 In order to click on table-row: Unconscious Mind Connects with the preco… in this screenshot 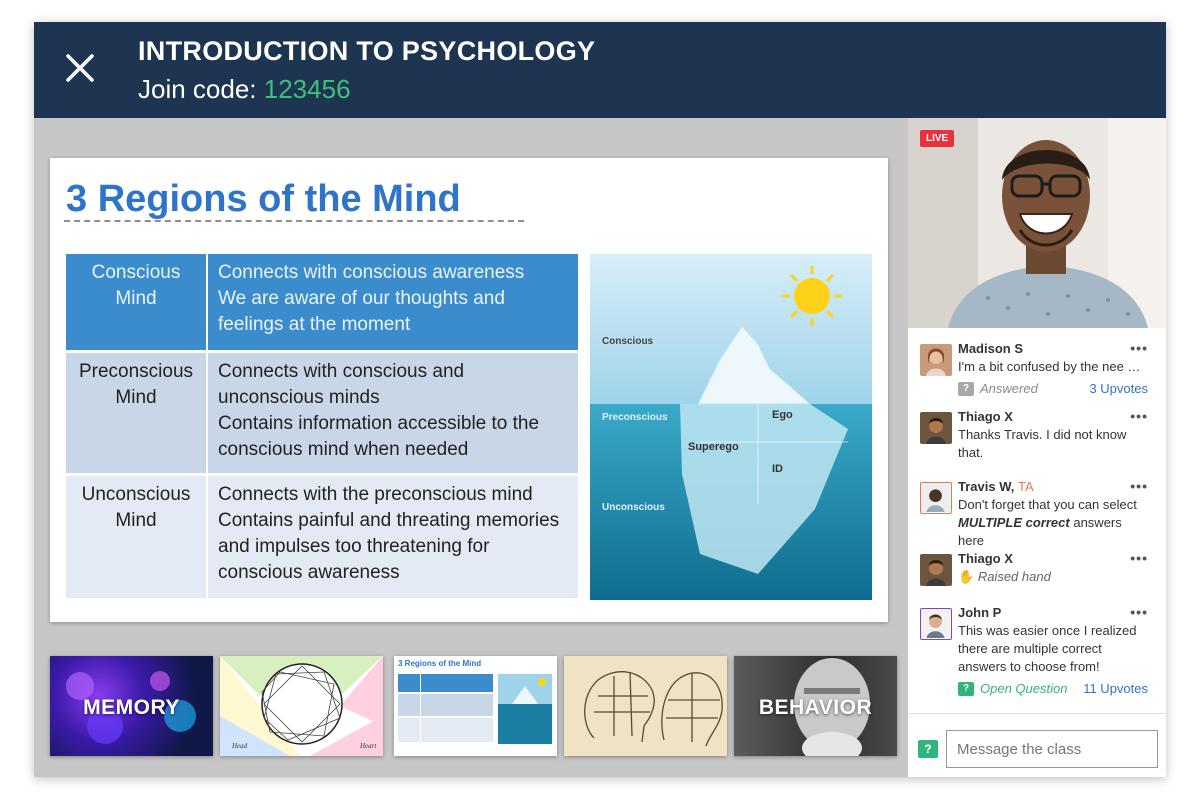, I will do `click(322, 537)`.